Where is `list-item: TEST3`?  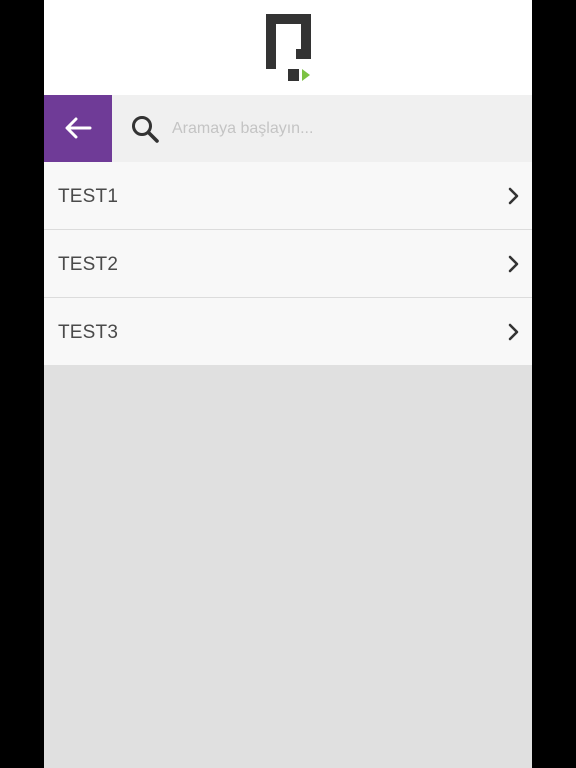 list-item: TEST3 is located at coordinates (288, 331).